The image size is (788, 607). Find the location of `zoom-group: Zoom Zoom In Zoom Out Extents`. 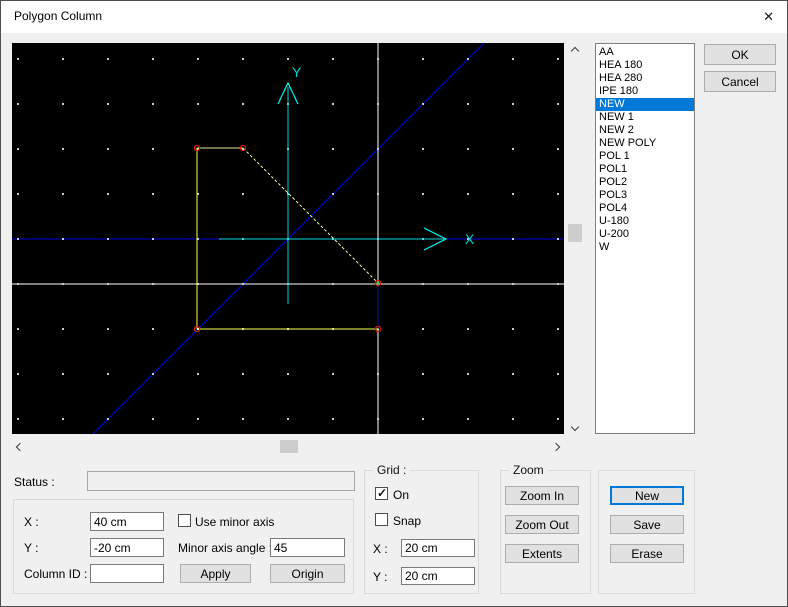

zoom-group: Zoom Zoom In Zoom Out Extents is located at coordinates (545, 528).